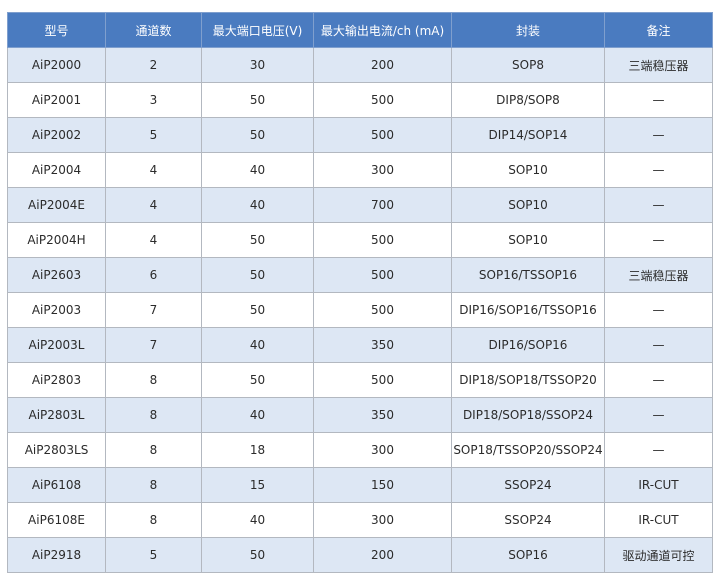 The width and height of the screenshot is (717, 581). Describe the element at coordinates (56, 485) in the screenshot. I see `cell-model: AiP6108` at that location.